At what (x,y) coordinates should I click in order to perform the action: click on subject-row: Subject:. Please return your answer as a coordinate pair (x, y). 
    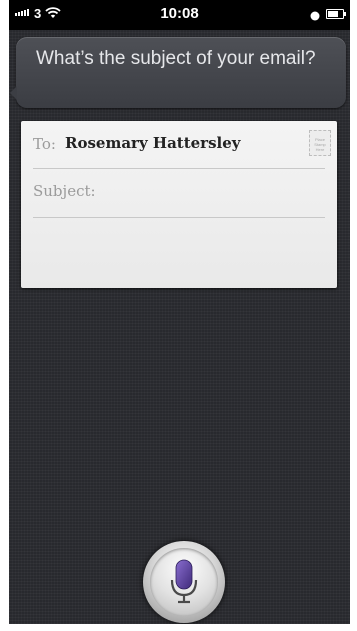
    Looking at the image, I should click on (179, 193).